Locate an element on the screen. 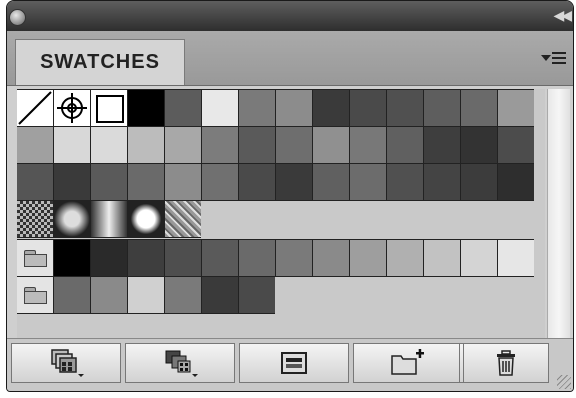  trash-icon is located at coordinates (506, 363).